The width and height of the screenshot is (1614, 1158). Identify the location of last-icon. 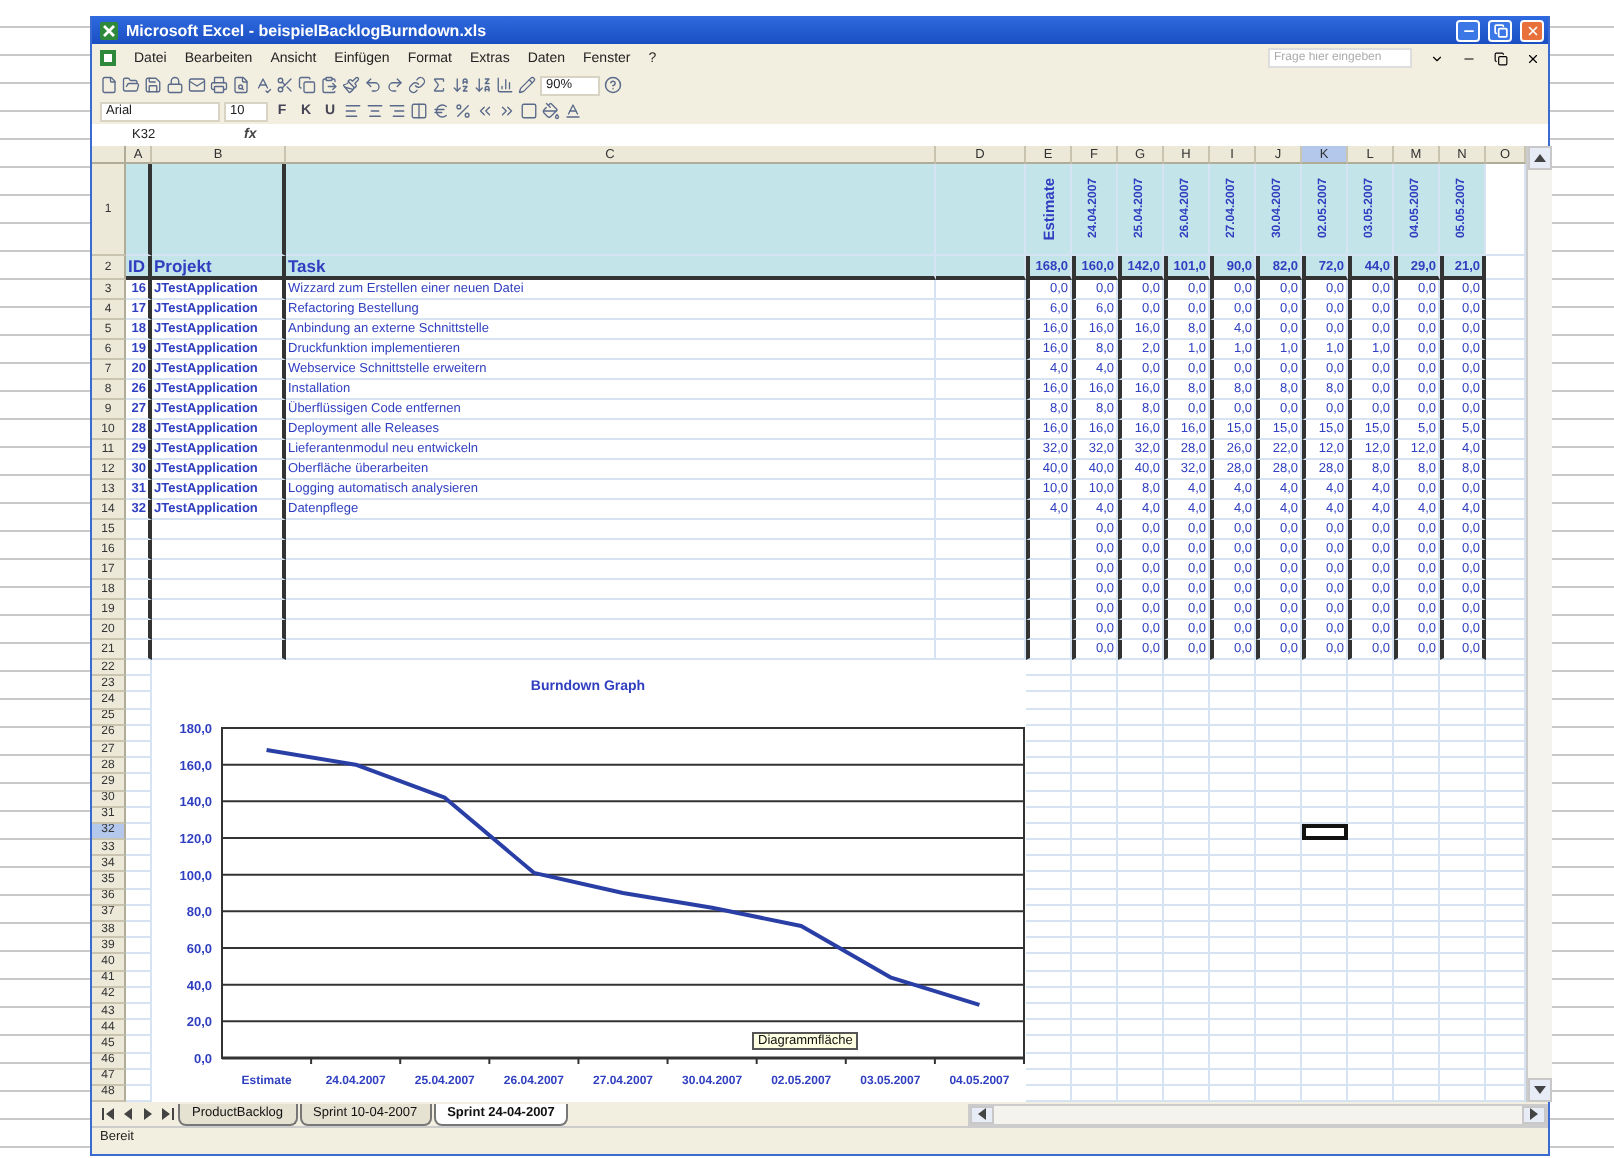
(167, 1114).